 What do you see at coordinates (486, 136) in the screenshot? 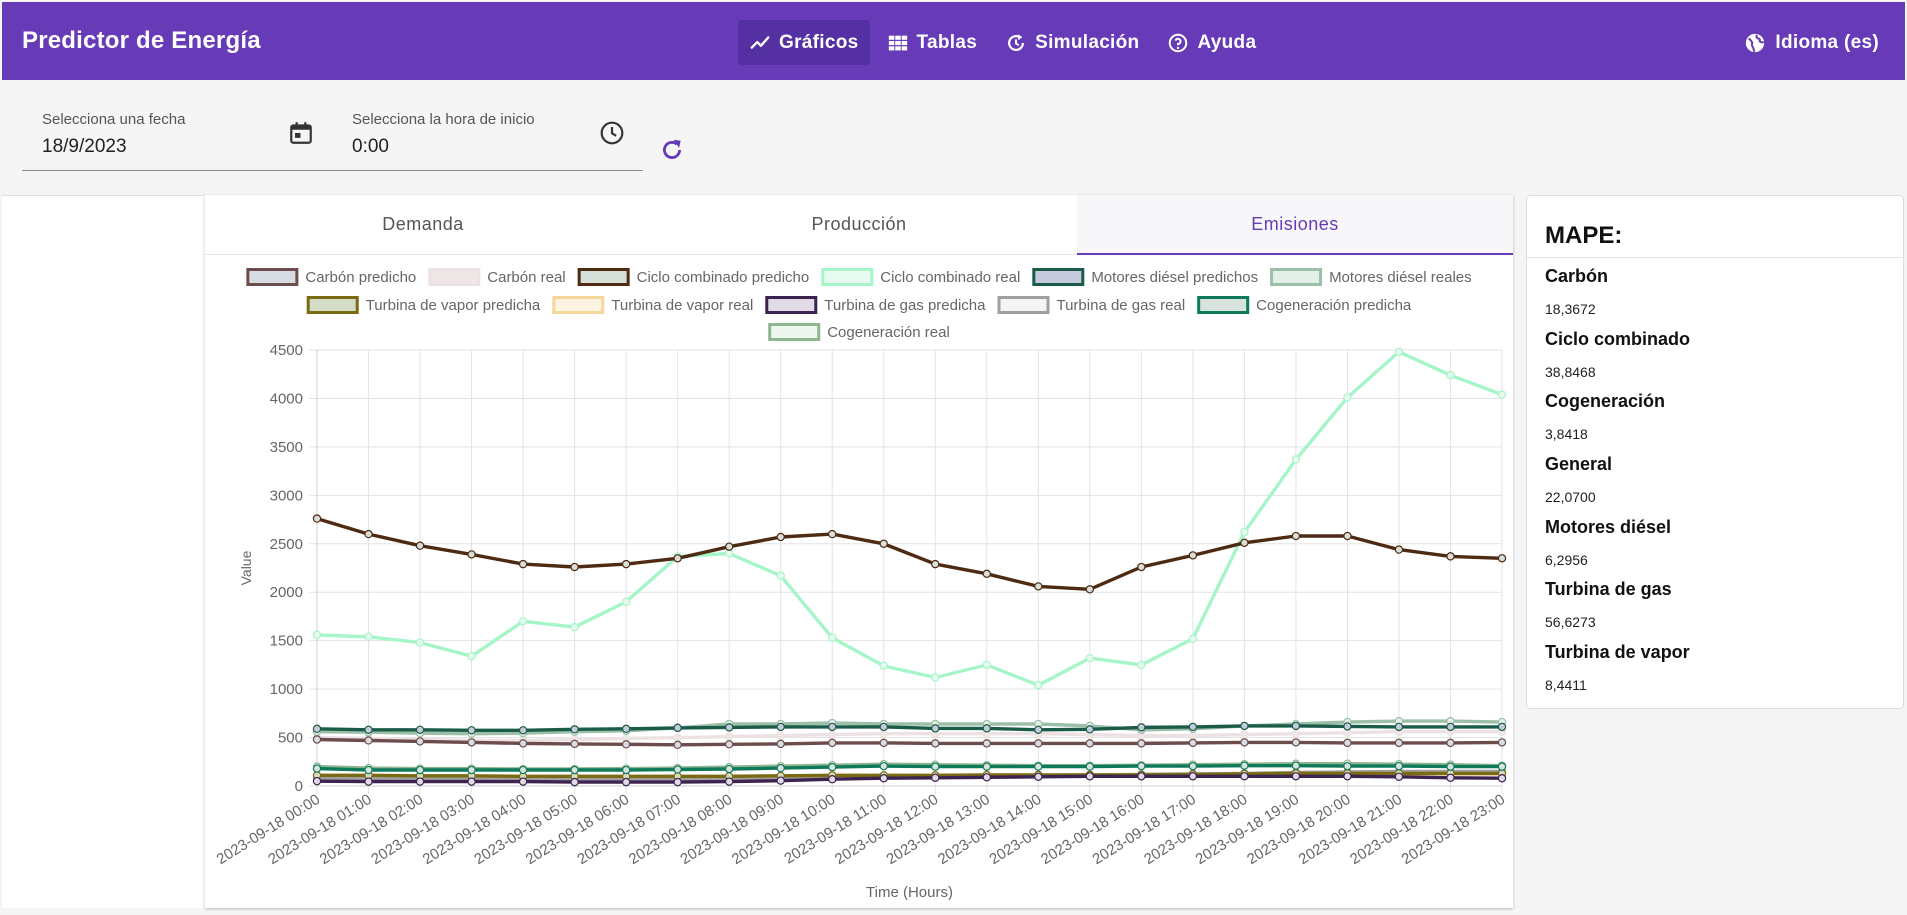
I see `start-time-field: Selecciona la hora de inicio 0:00` at bounding box center [486, 136].